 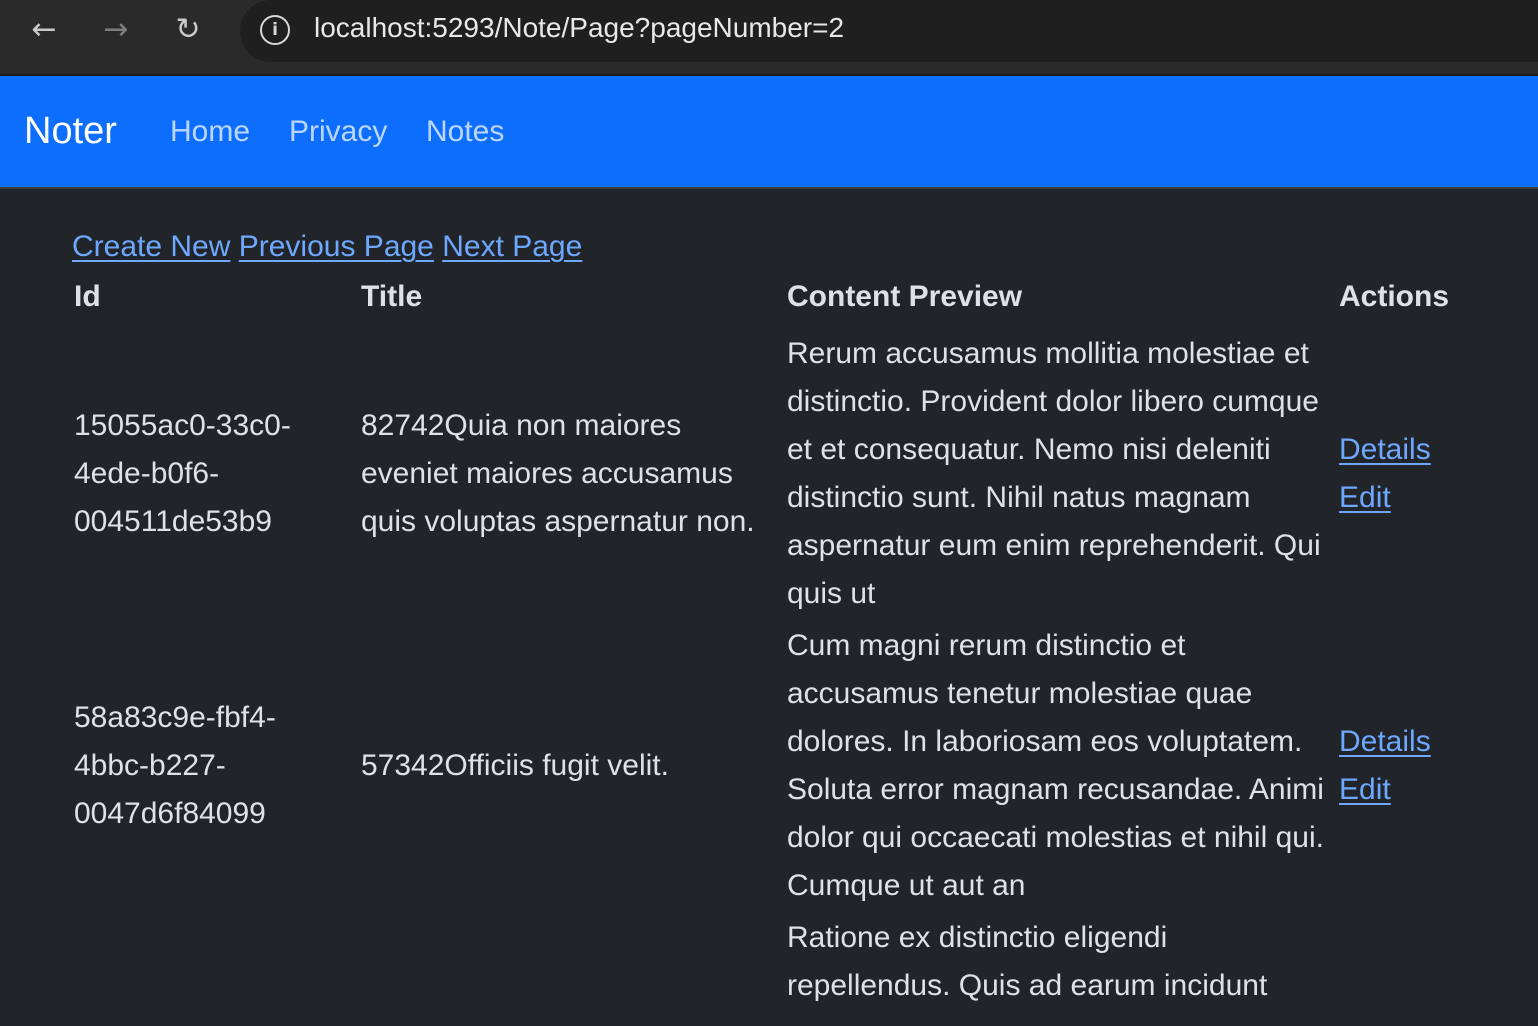 What do you see at coordinates (338, 132) in the screenshot?
I see `nav-link-privacy: Privacy` at bounding box center [338, 132].